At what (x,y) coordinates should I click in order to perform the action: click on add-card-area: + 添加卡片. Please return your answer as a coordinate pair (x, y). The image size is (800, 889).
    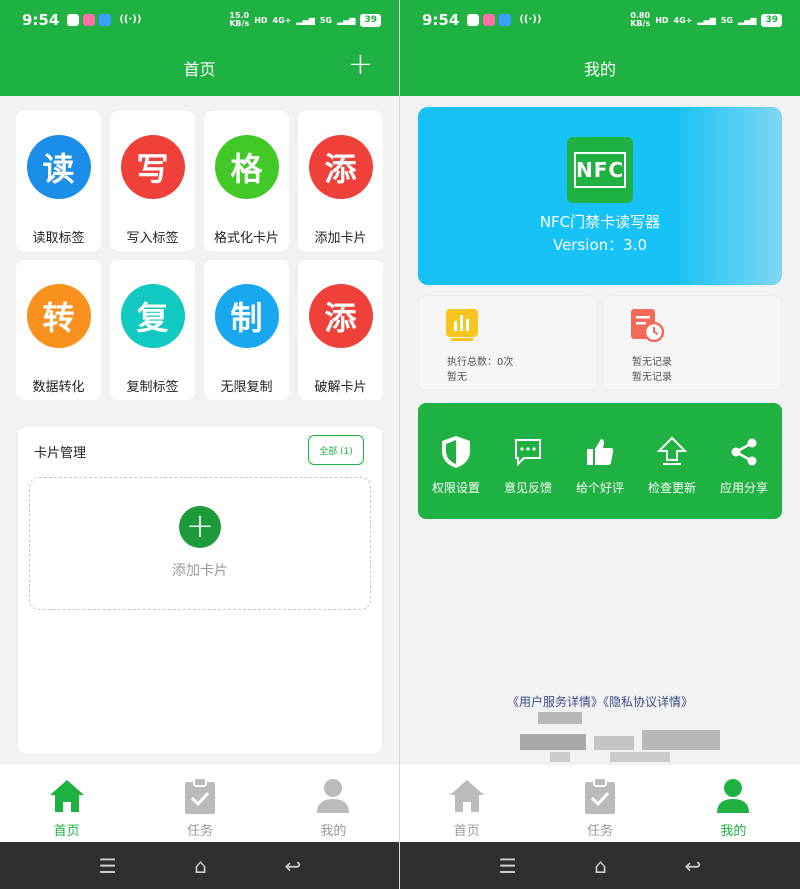
    Looking at the image, I should click on (200, 543).